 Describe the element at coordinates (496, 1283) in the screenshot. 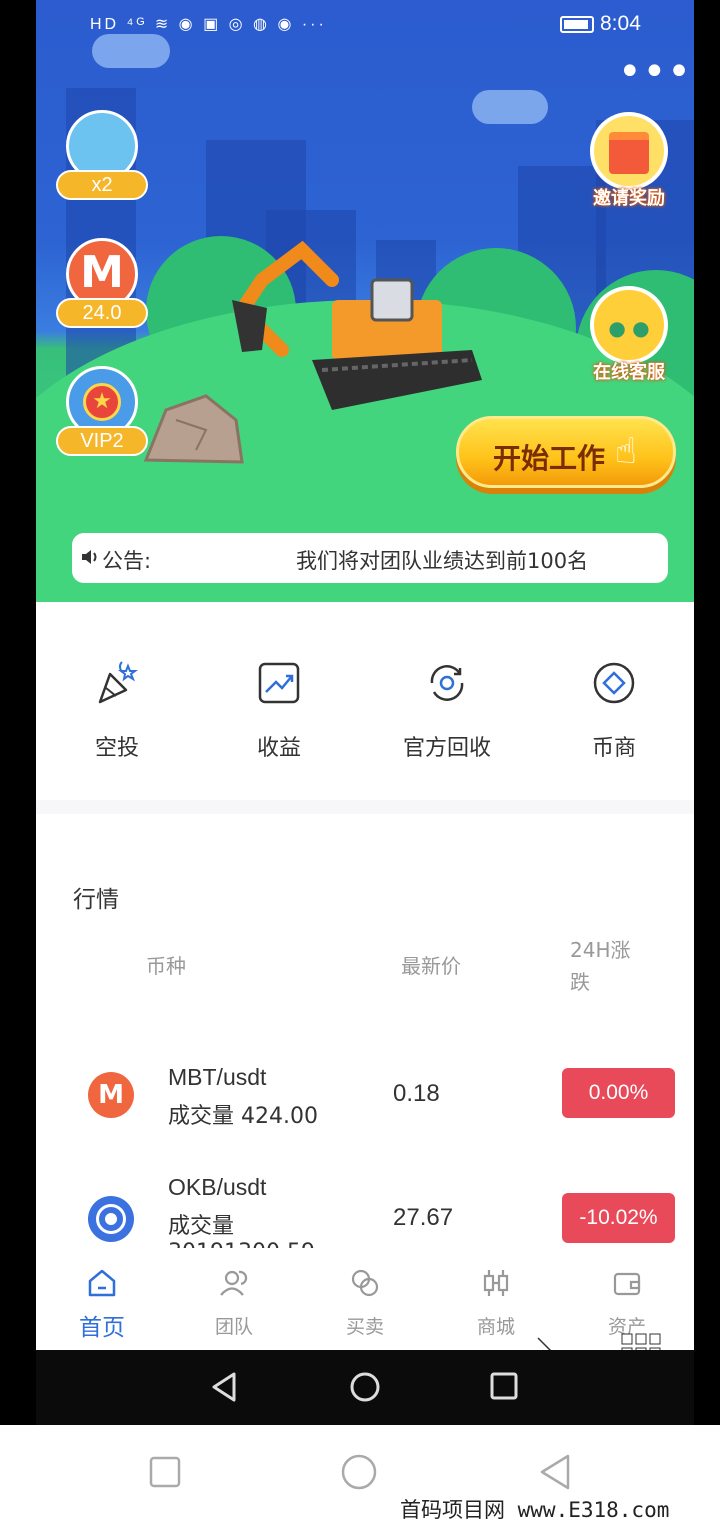

I see `shop-icon` at that location.